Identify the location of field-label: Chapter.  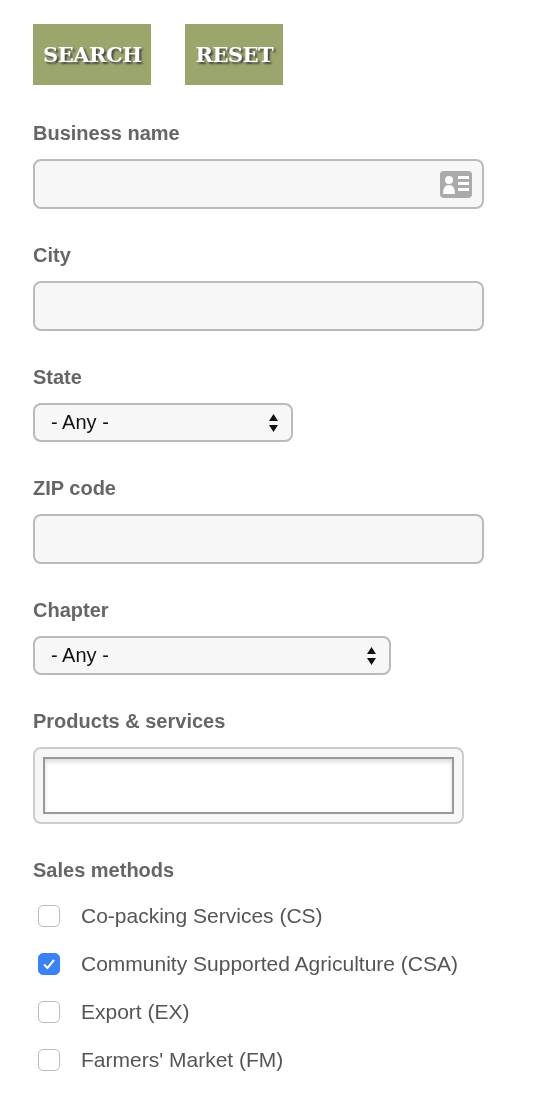
(71, 610).